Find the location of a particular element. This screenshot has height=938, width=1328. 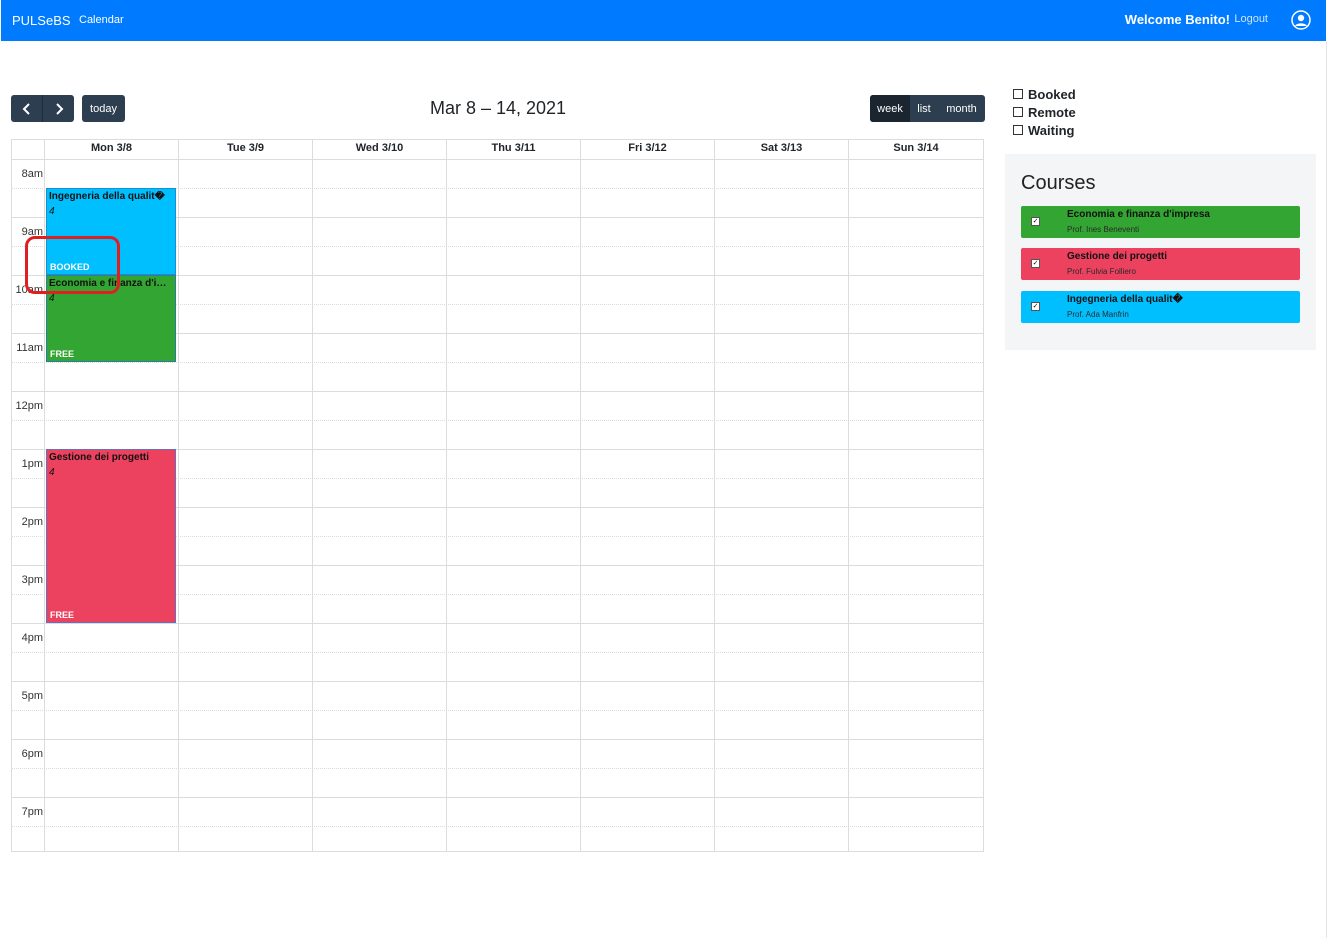

day-header: Fri 3/12 is located at coordinates (647, 150).